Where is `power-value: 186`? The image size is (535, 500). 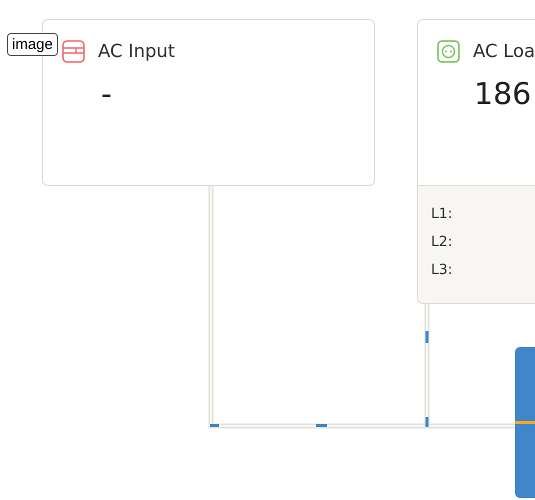
power-value: 186 is located at coordinates (502, 94).